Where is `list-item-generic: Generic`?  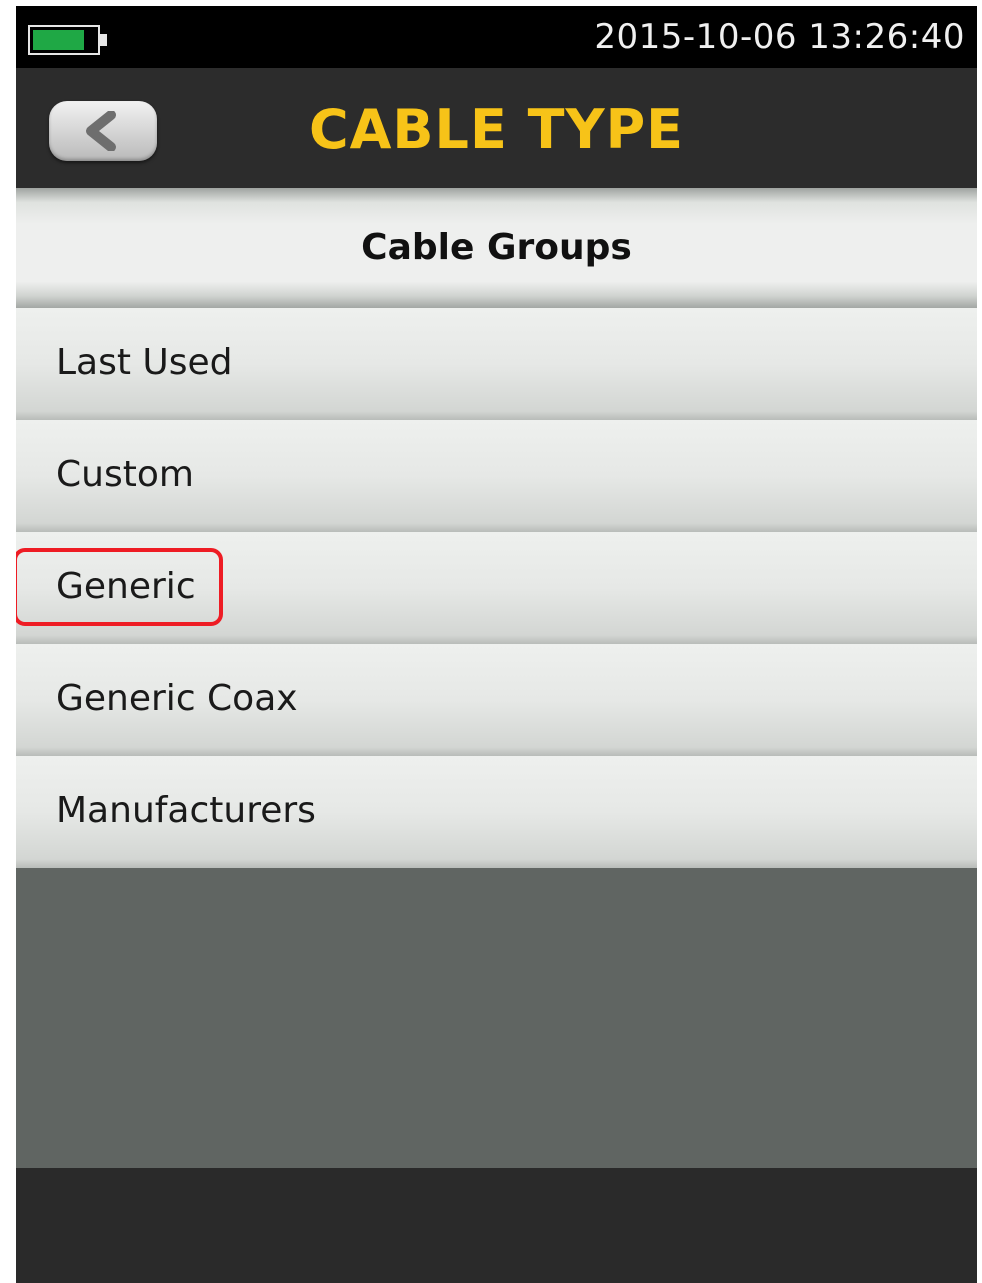 list-item-generic: Generic is located at coordinates (496, 588).